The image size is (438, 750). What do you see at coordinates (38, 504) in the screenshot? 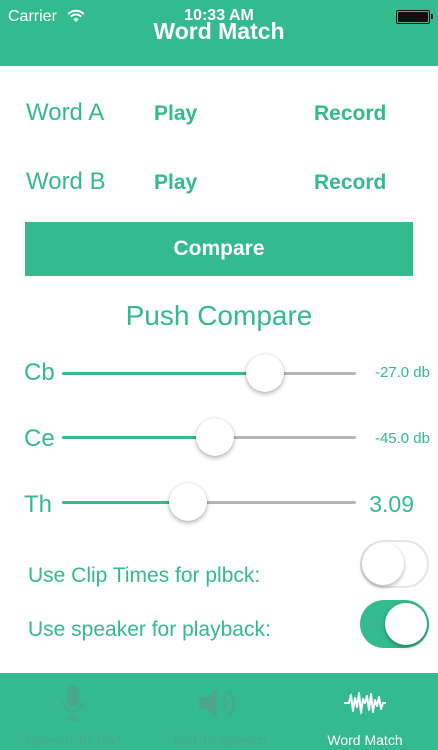
I see `th-slider-label: Th` at bounding box center [38, 504].